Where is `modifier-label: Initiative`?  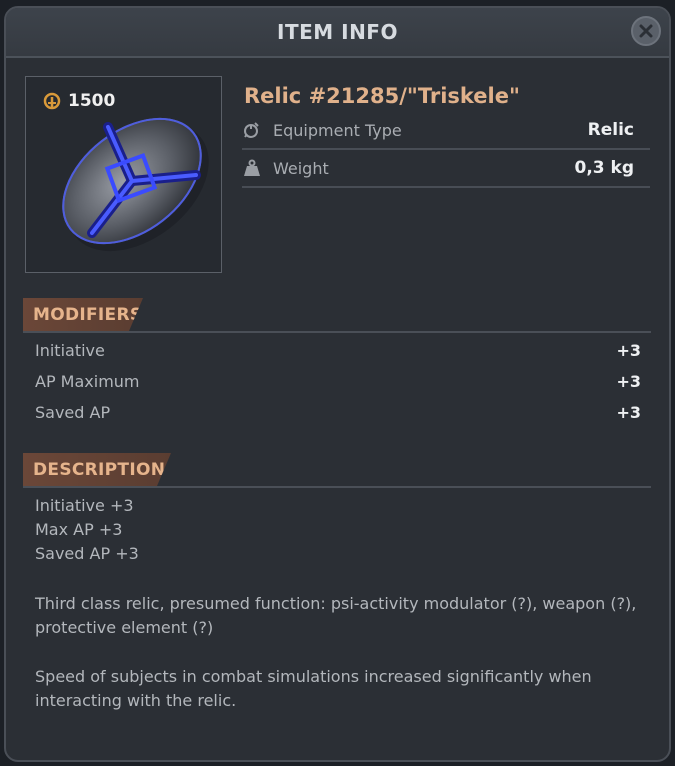 modifier-label: Initiative is located at coordinates (70, 350).